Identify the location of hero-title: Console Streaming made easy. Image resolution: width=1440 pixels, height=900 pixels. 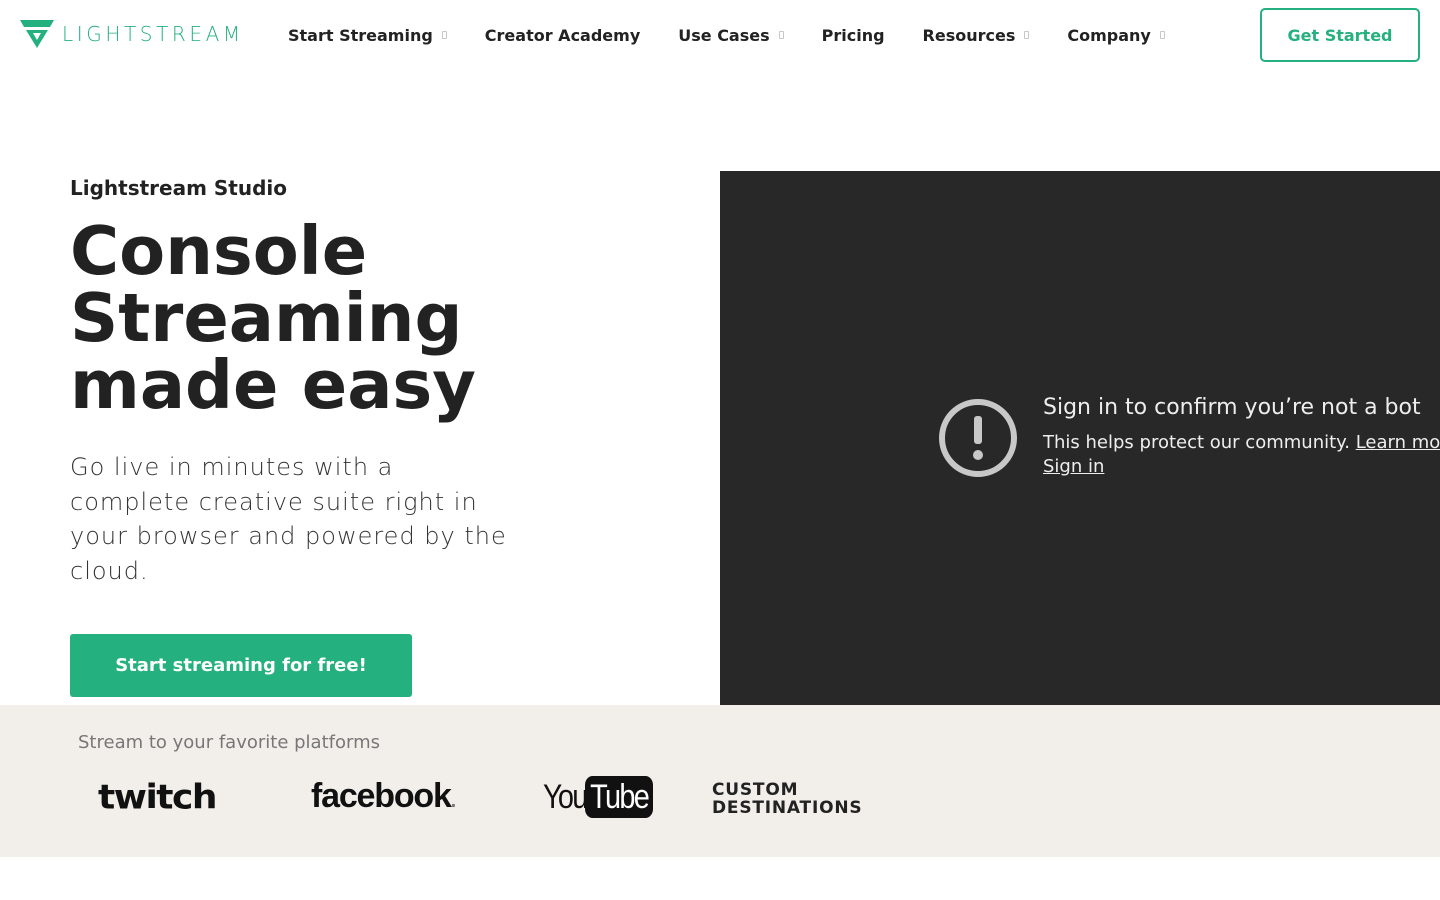
(370, 318).